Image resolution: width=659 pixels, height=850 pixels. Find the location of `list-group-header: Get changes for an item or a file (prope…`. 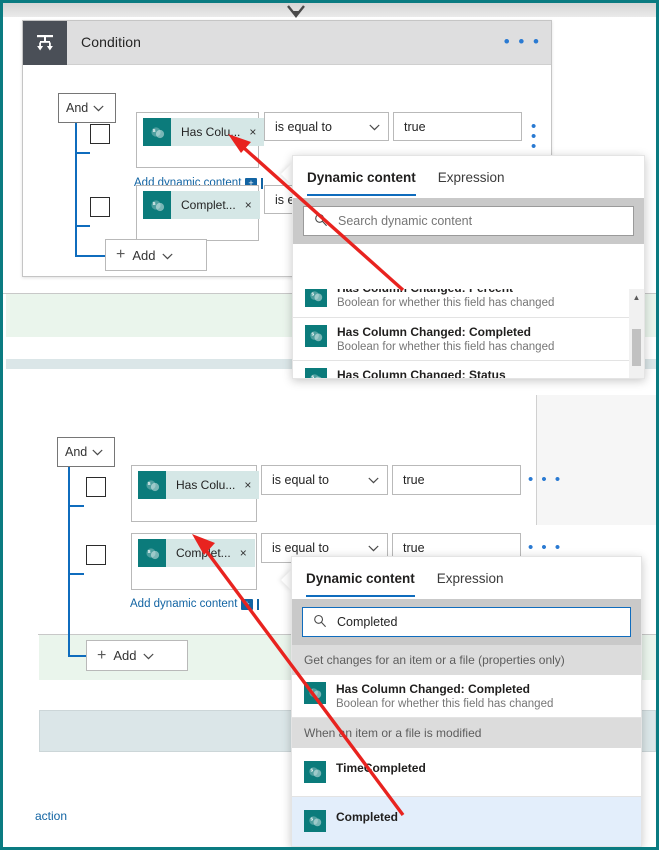

list-group-header: Get changes for an item or a file (prope… is located at coordinates (466, 660).